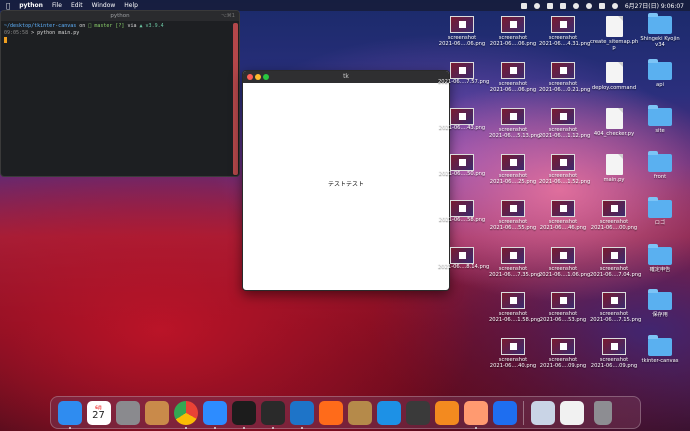 This screenshot has width=690, height=431. I want to click on menu-window: Window, so click(104, 5).